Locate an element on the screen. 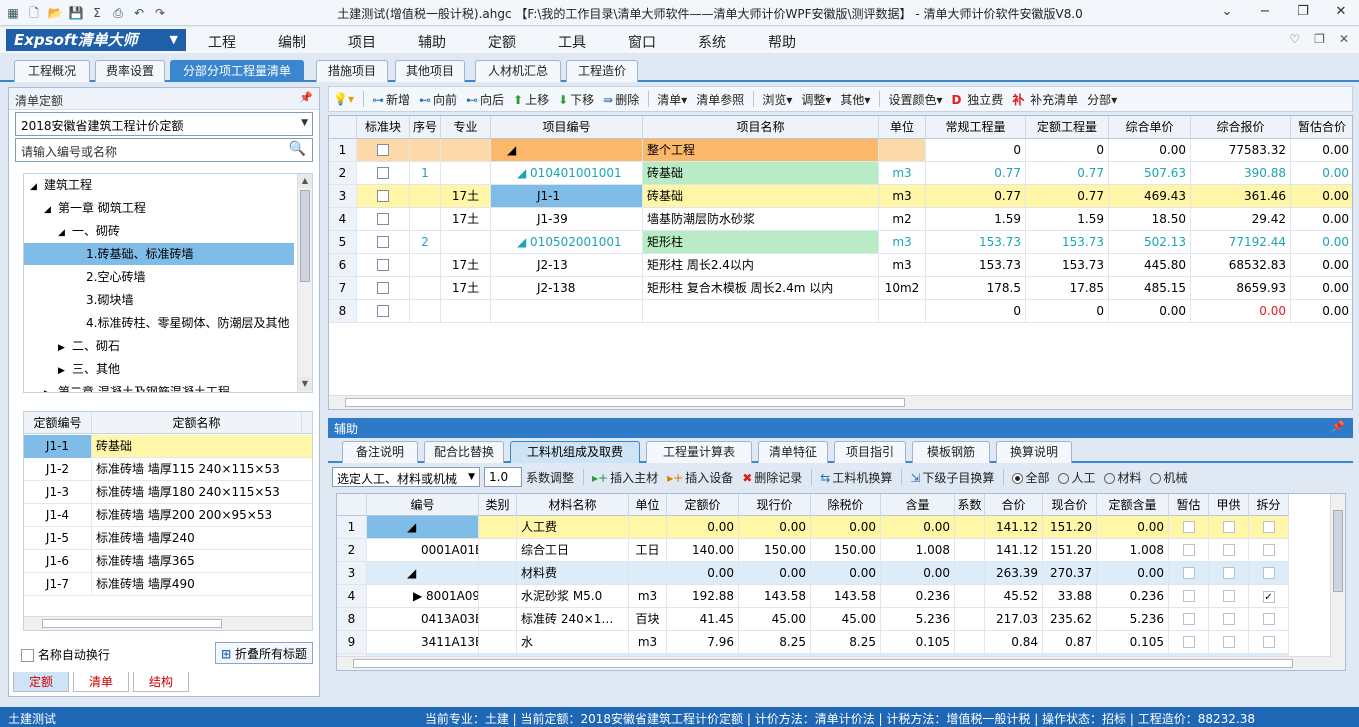  bill-cell-est: 0.00 is located at coordinates (1321, 242).